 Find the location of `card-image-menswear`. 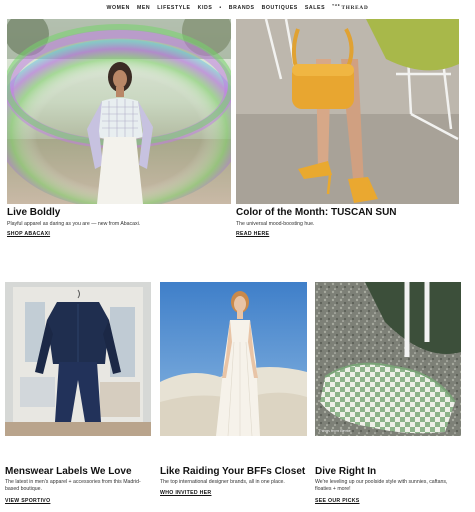

card-image-menswear is located at coordinates (78, 359).